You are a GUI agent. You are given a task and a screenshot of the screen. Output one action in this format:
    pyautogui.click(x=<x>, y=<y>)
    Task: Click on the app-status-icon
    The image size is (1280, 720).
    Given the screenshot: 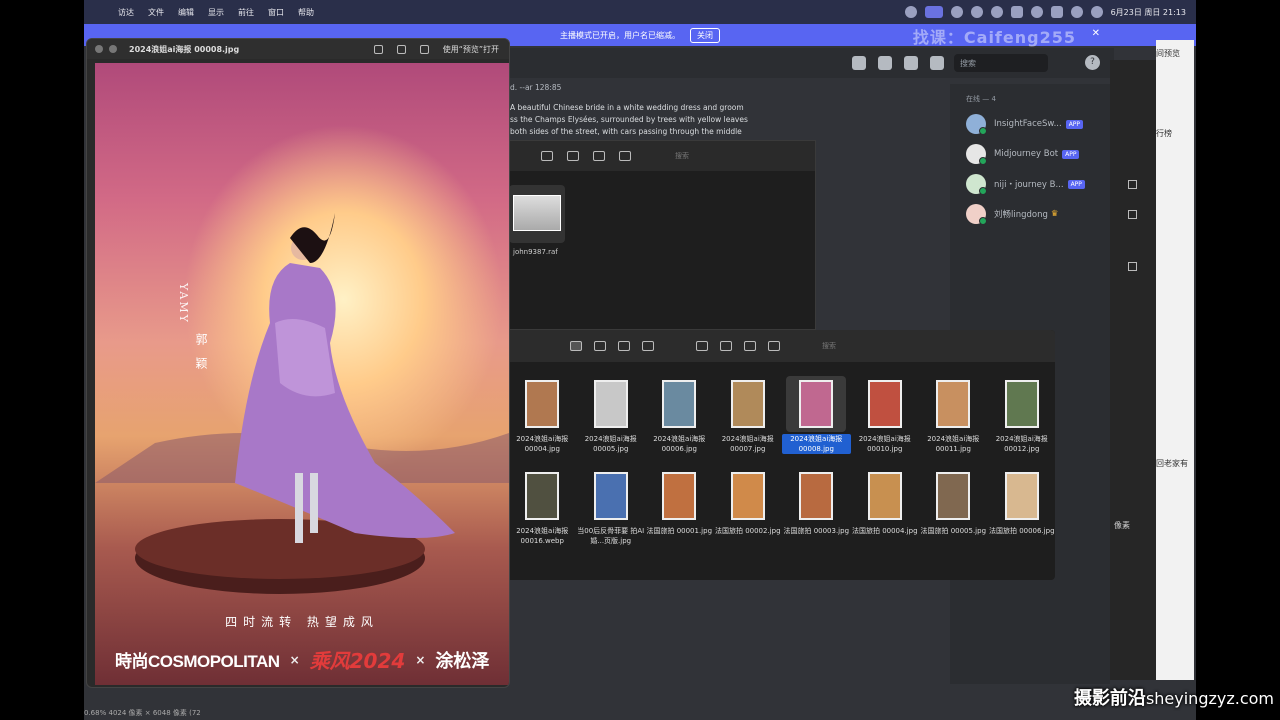 What is the action you would take?
    pyautogui.click(x=910, y=12)
    